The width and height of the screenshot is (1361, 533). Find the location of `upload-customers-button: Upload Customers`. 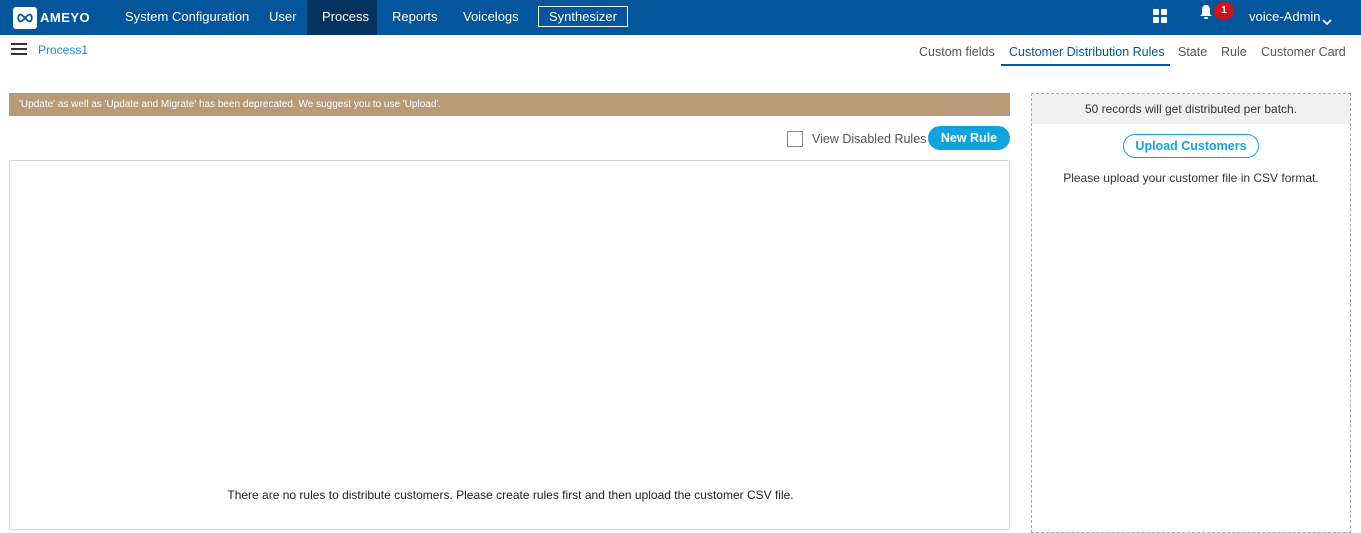

upload-customers-button: Upload Customers is located at coordinates (1191, 146).